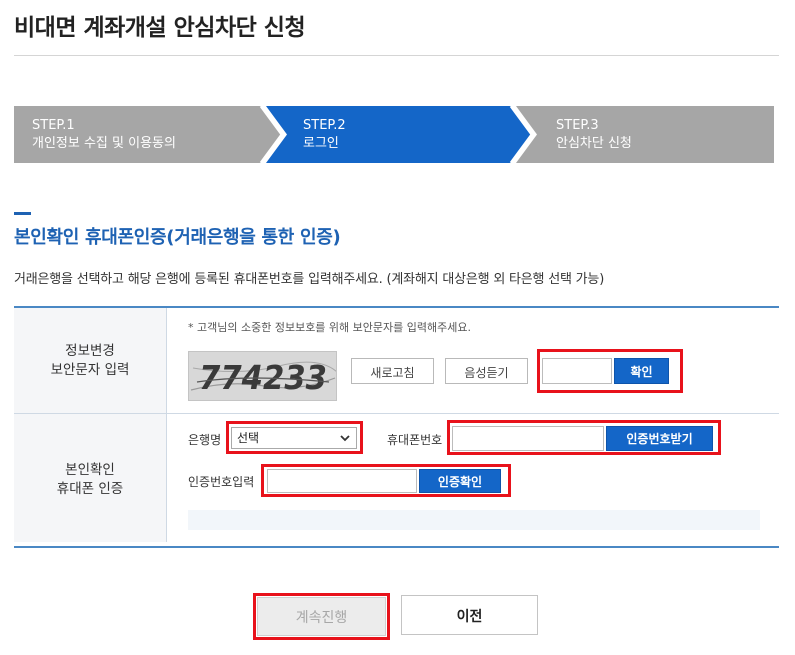  Describe the element at coordinates (594, 143) in the screenshot. I see `step-3-label: 안심차단 신청` at that location.